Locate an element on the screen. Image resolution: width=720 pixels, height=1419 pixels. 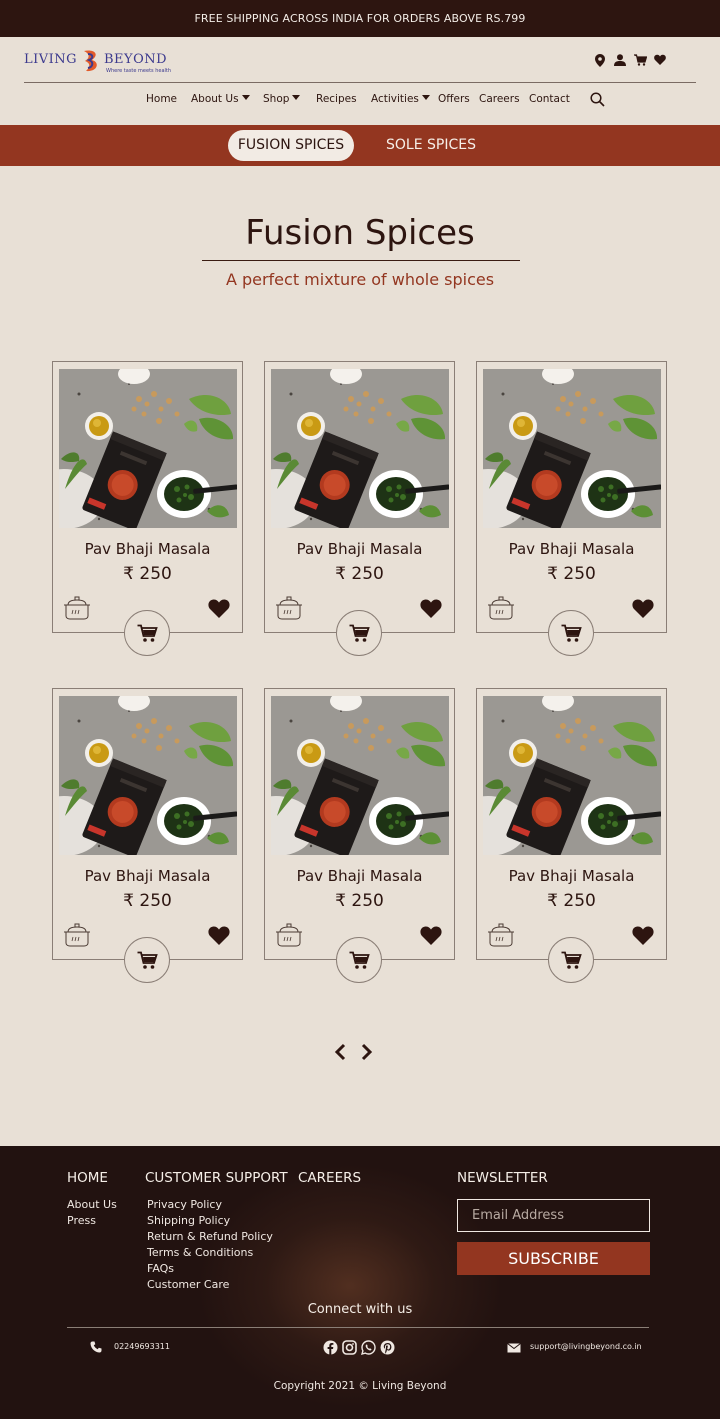
instagram-icon is located at coordinates (349, 1347).